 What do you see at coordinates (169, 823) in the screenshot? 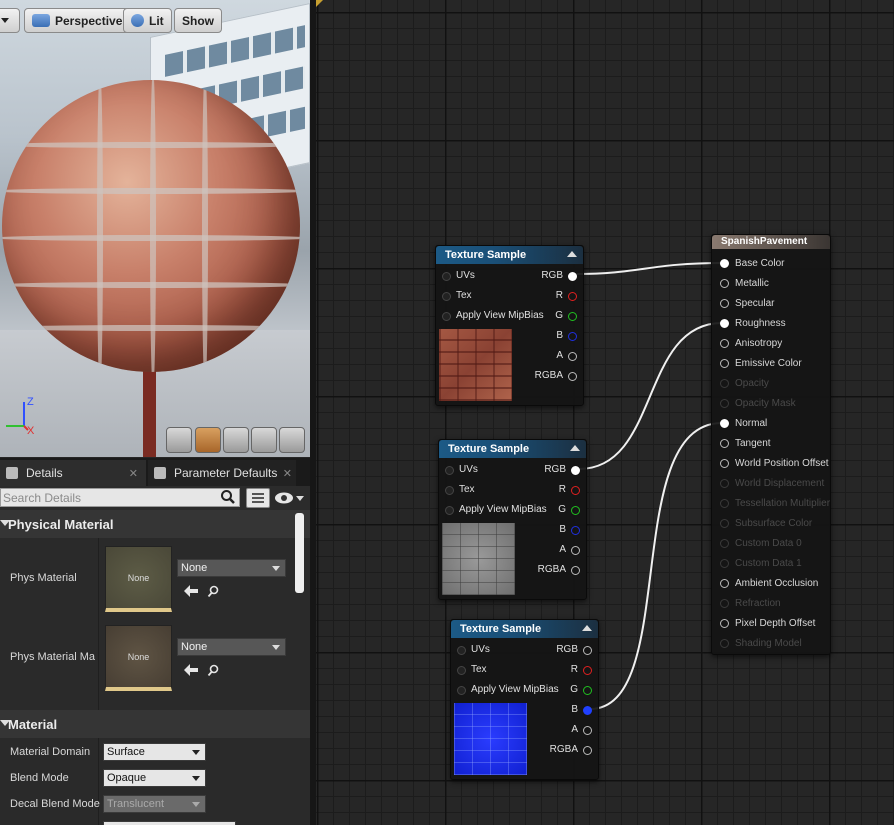
I see `next-property-field` at bounding box center [169, 823].